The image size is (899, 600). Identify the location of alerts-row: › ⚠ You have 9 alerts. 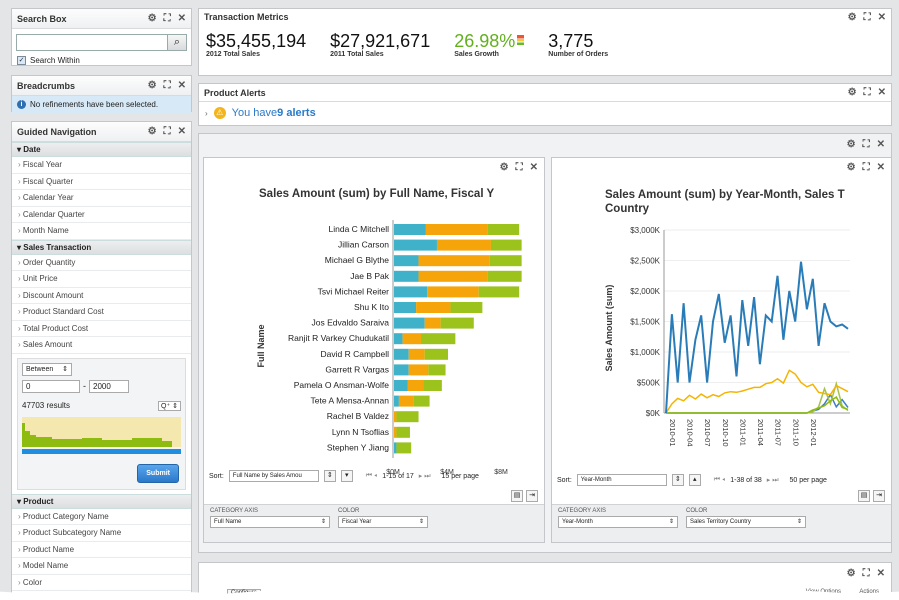
(545, 113).